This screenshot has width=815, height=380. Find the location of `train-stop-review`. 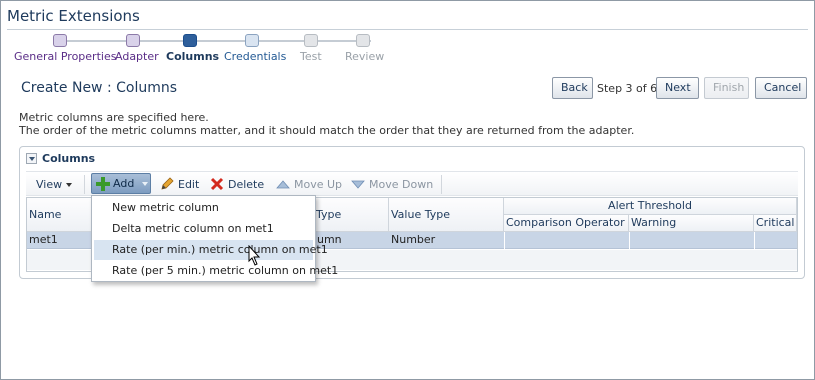

train-stop-review is located at coordinates (363, 40).